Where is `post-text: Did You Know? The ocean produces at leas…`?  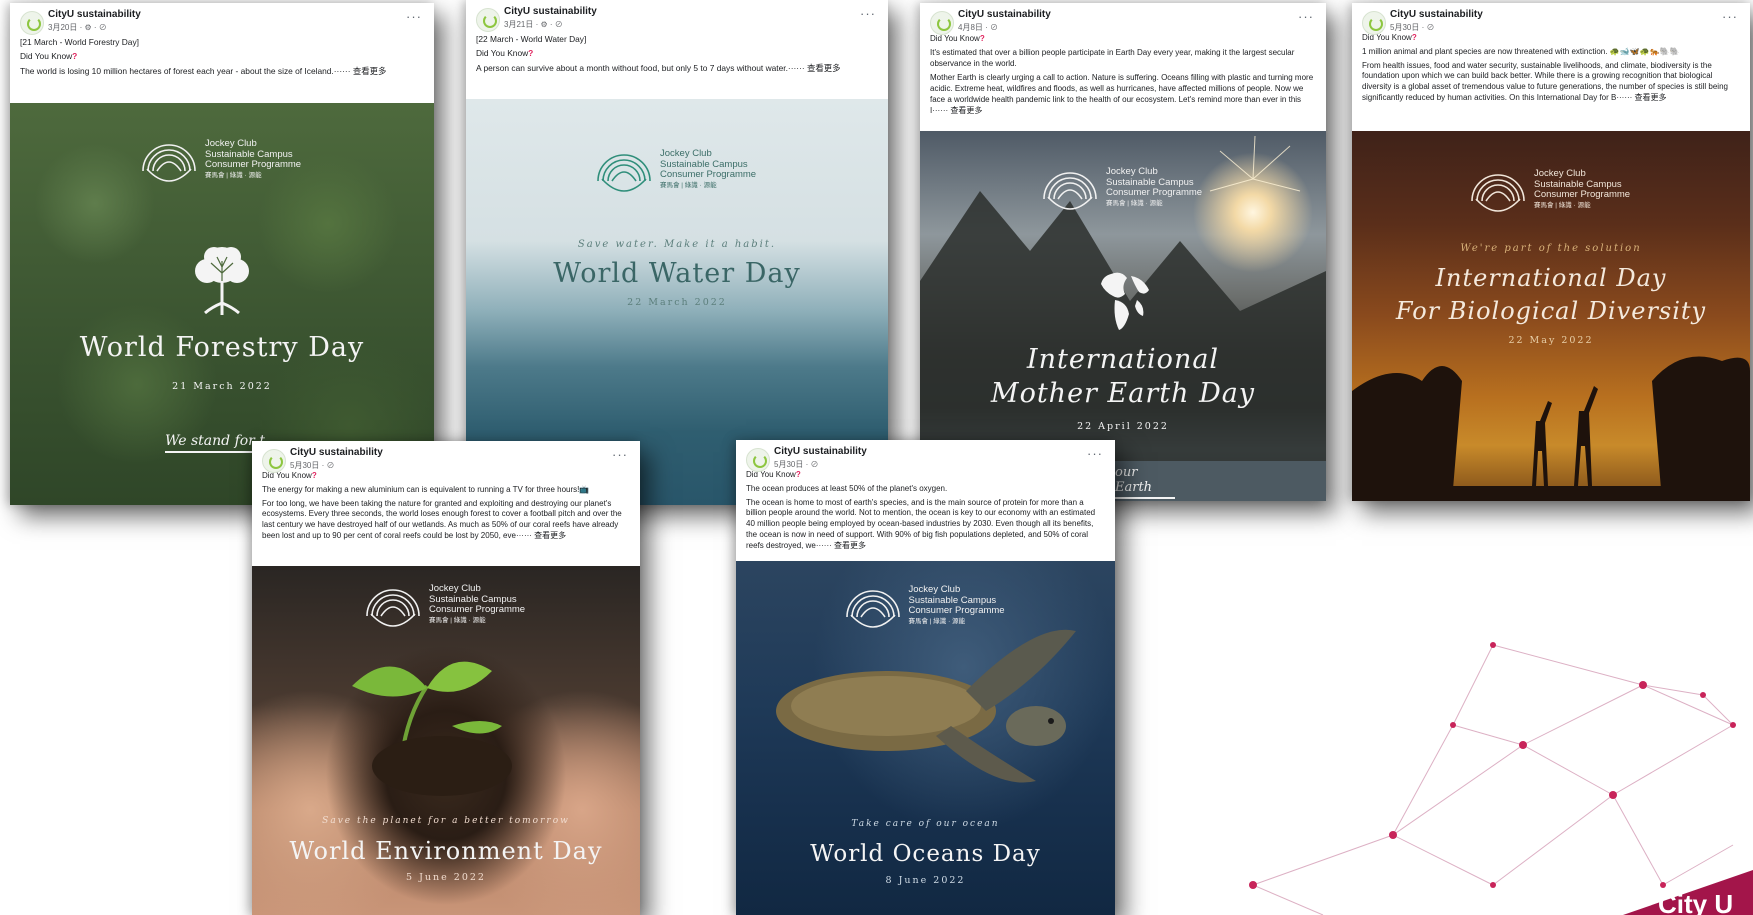
post-text: Did You Know? The ocean produces at leas… is located at coordinates (925, 511).